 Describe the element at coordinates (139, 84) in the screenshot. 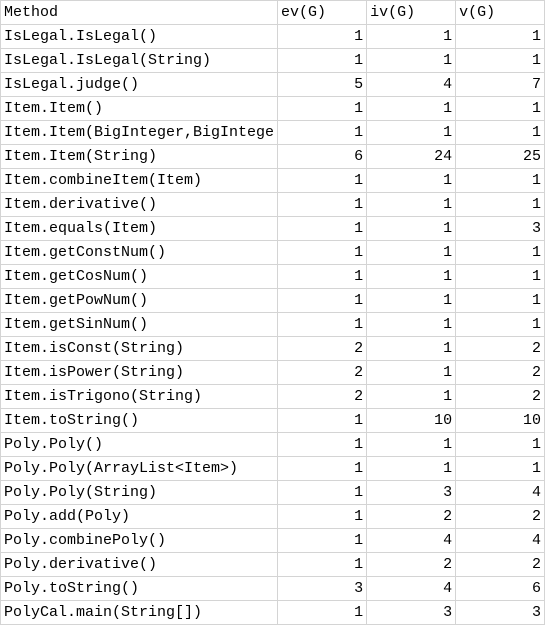

I see `method-cell: IsLegal.judge()` at that location.